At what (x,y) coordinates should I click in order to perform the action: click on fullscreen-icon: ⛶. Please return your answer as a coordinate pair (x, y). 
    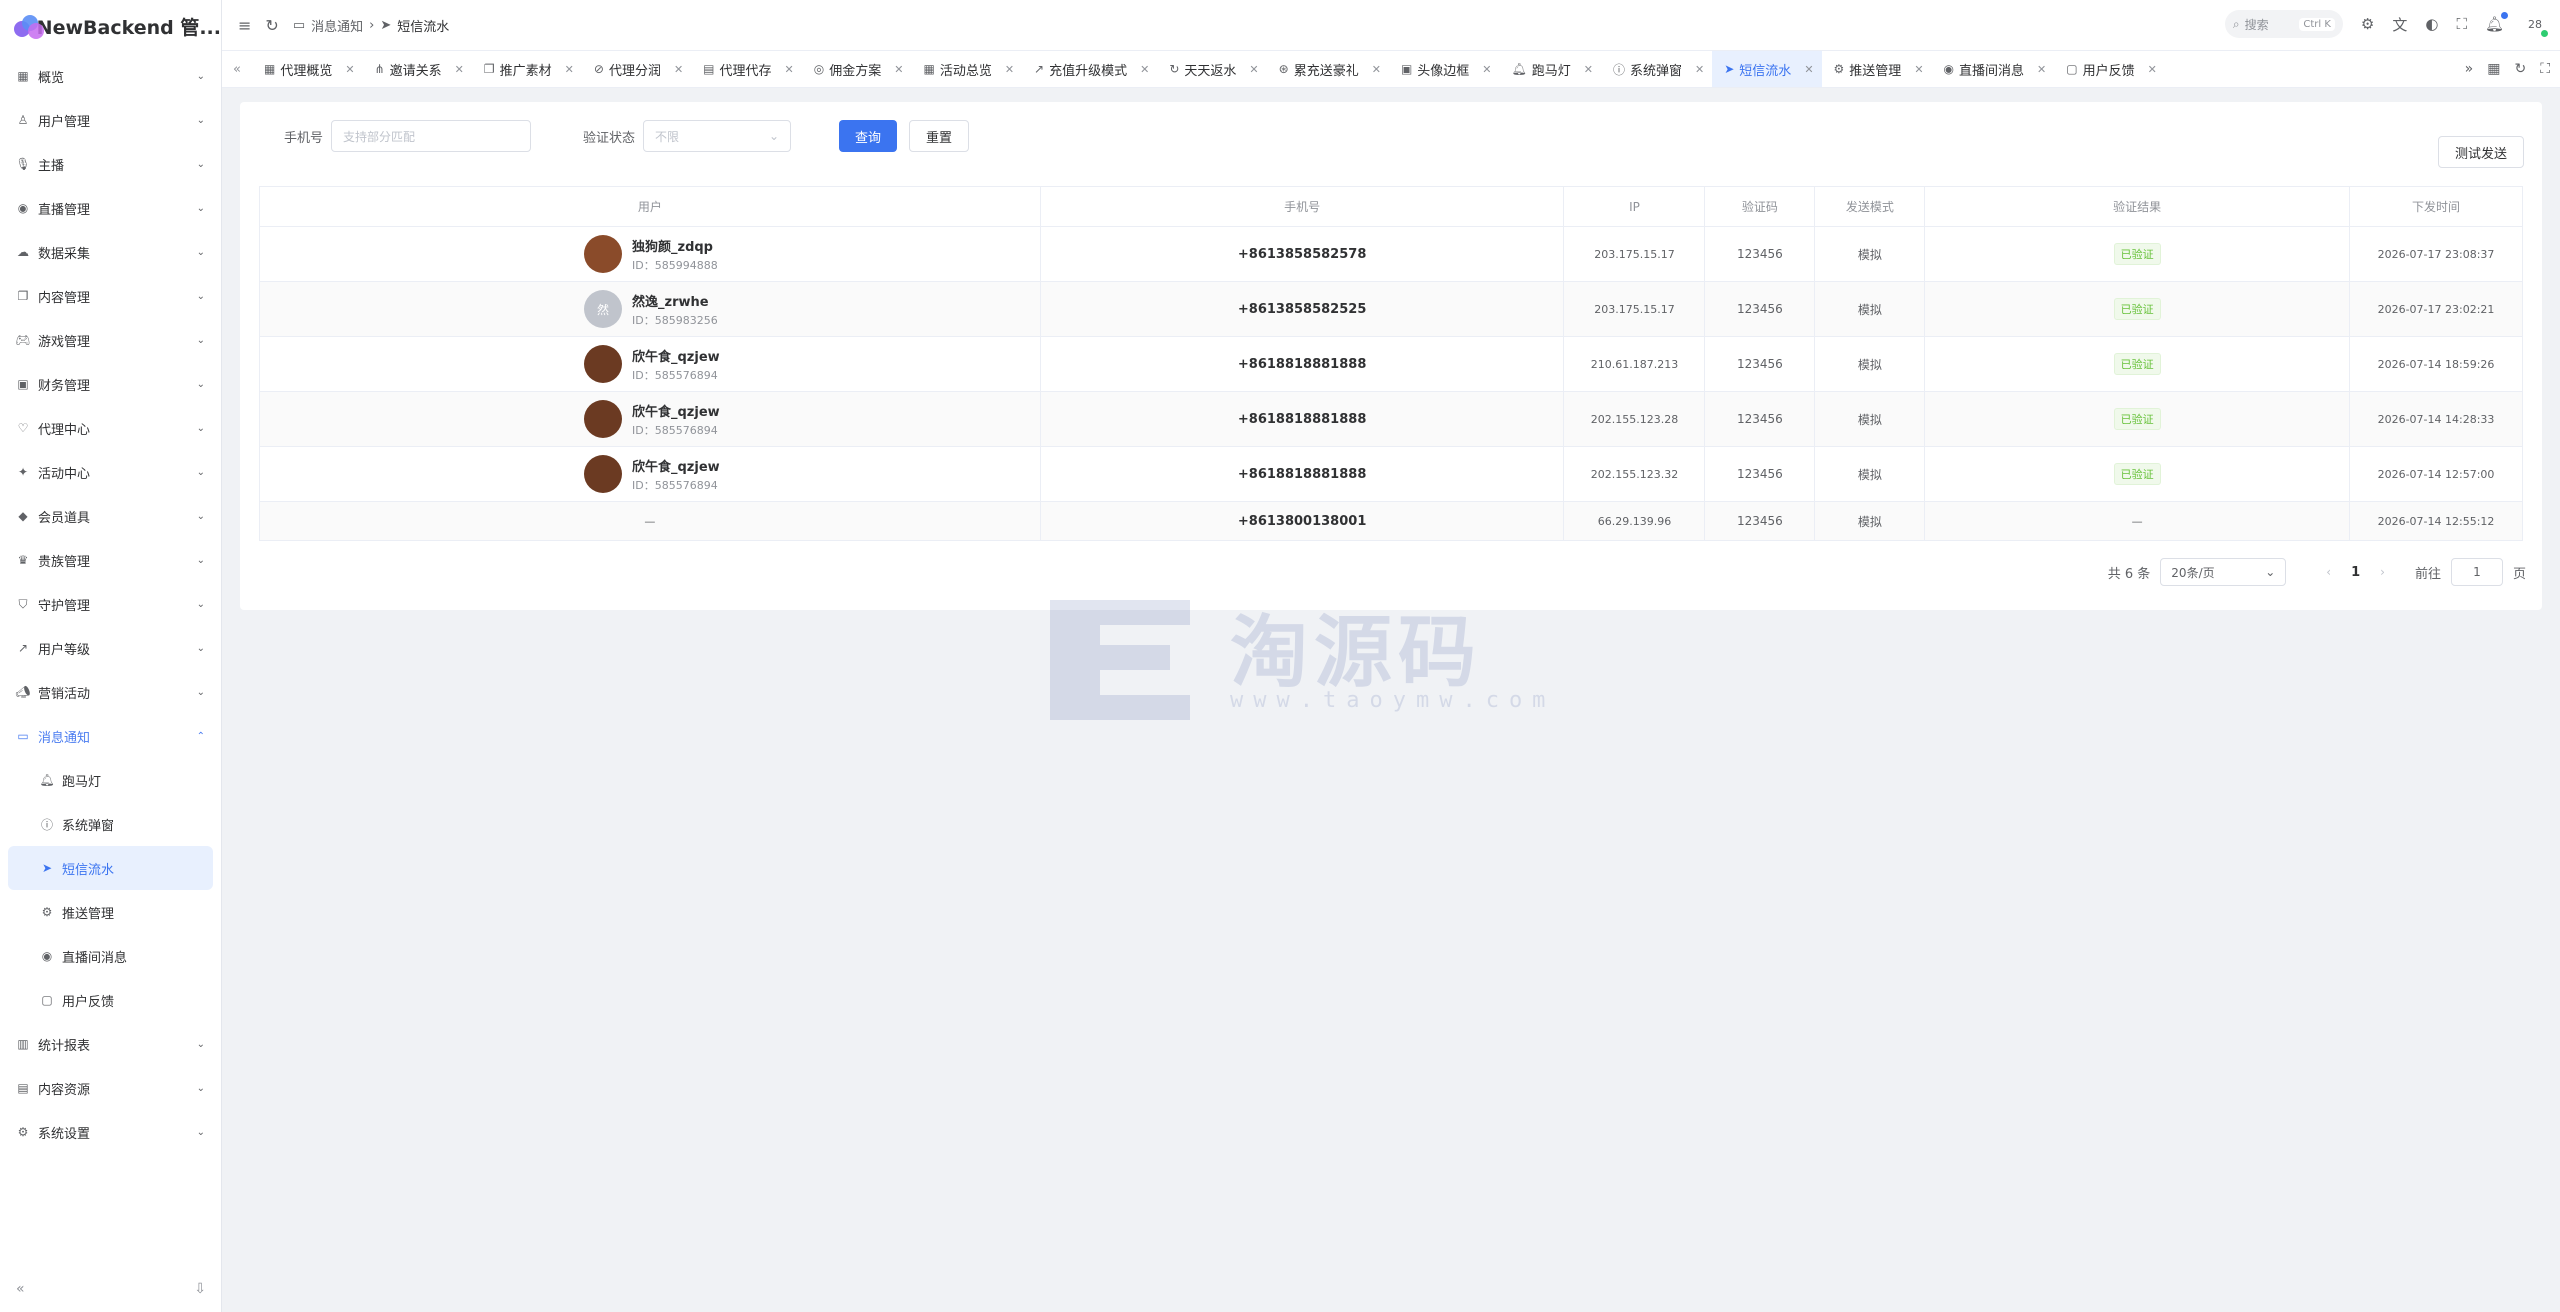
    Looking at the image, I should click on (2461, 24).